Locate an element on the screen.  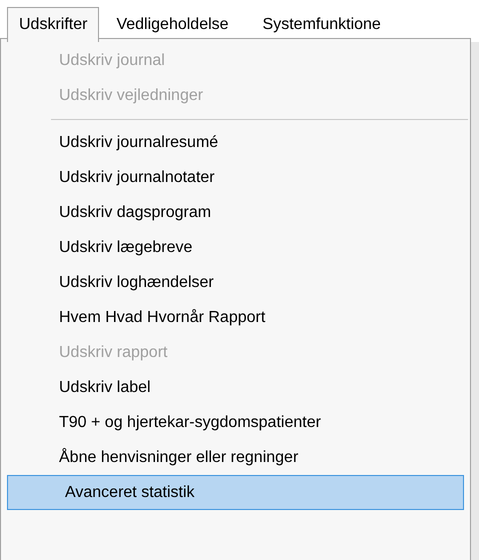
menu-bar-item: Udskrifter is located at coordinates (53, 24).